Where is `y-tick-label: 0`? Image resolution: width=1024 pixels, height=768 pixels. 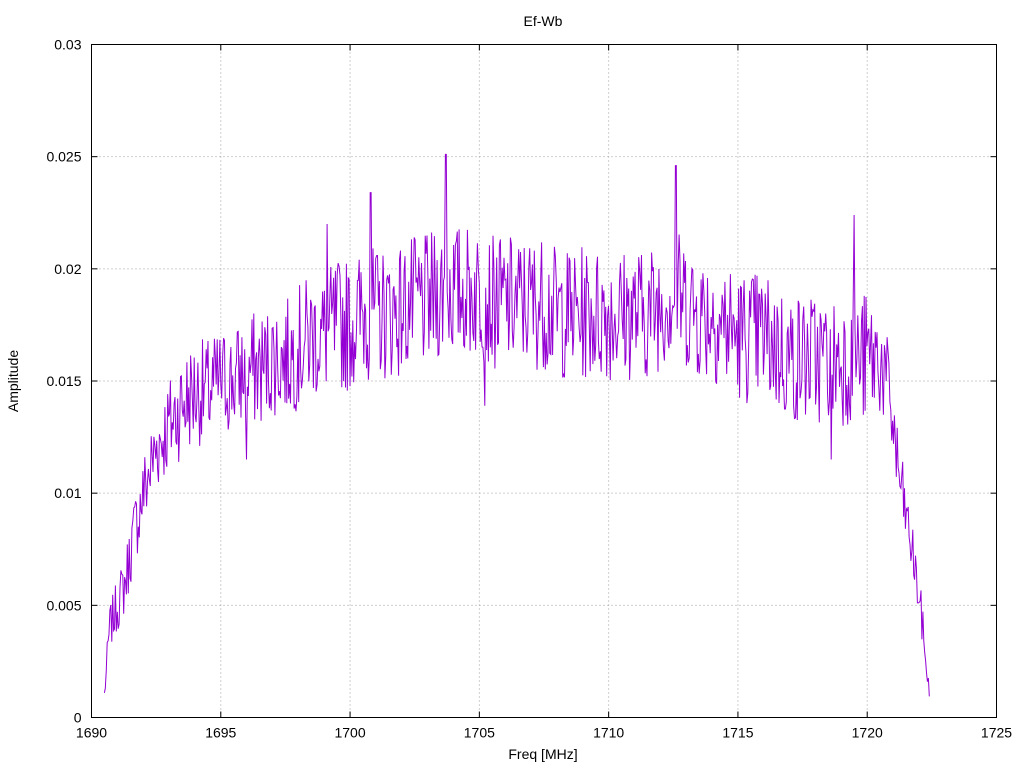 y-tick-label: 0 is located at coordinates (78, 718).